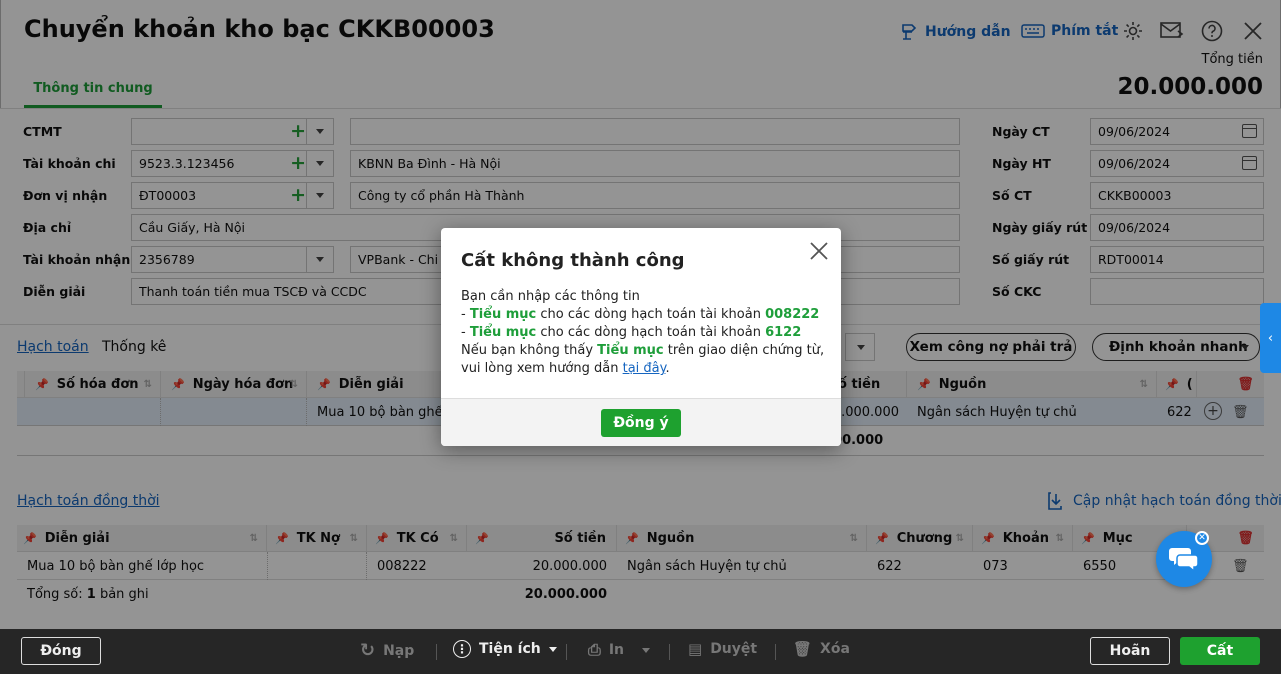  What do you see at coordinates (616, 650) in the screenshot?
I see `print-label: In` at bounding box center [616, 650].